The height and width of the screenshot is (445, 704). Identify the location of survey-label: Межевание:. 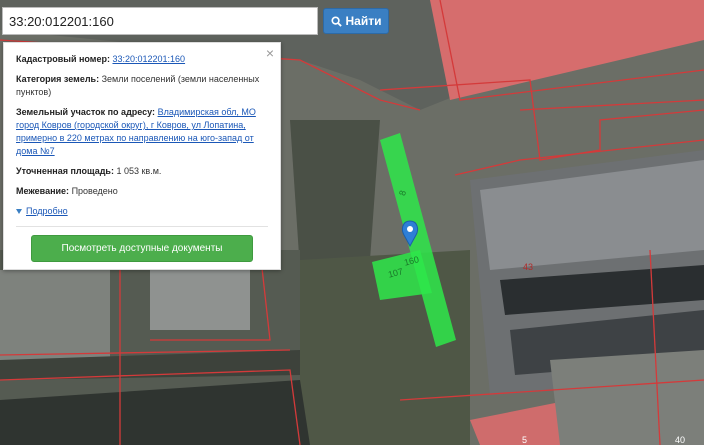
(43, 191).